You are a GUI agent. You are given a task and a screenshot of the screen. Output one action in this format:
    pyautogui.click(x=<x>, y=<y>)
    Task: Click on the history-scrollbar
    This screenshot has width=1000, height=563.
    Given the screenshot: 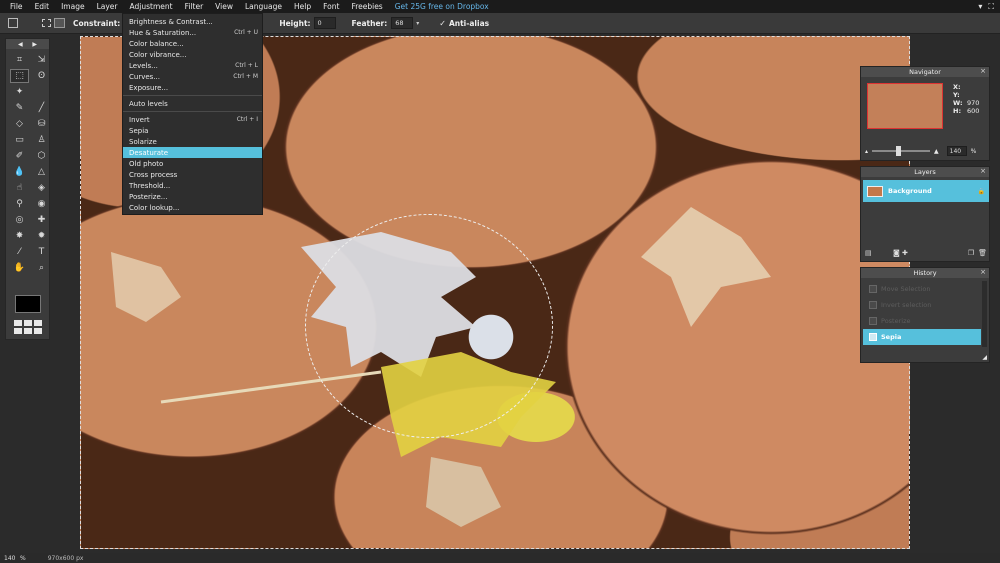 What is the action you would take?
    pyautogui.click(x=984, y=314)
    